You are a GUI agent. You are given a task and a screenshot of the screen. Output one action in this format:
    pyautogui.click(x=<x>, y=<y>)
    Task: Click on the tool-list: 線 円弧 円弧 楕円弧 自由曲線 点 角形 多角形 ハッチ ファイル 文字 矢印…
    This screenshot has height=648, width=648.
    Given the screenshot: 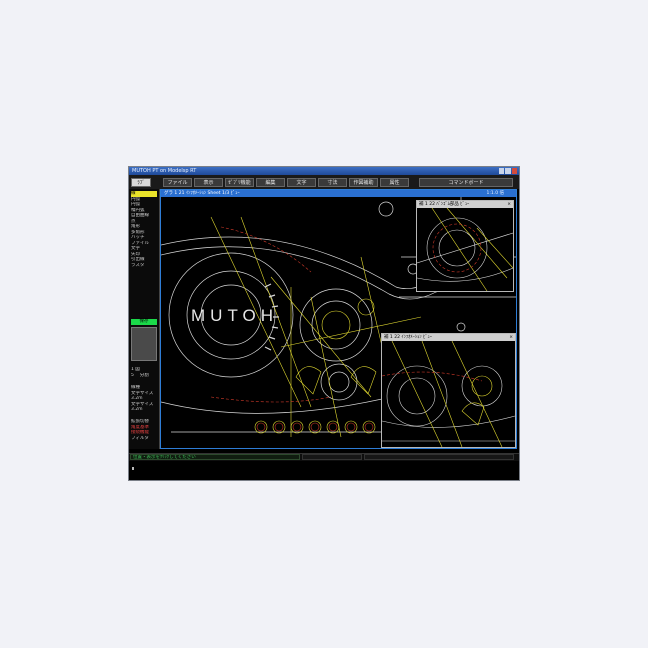 What is the action you would take?
    pyautogui.click(x=144, y=229)
    